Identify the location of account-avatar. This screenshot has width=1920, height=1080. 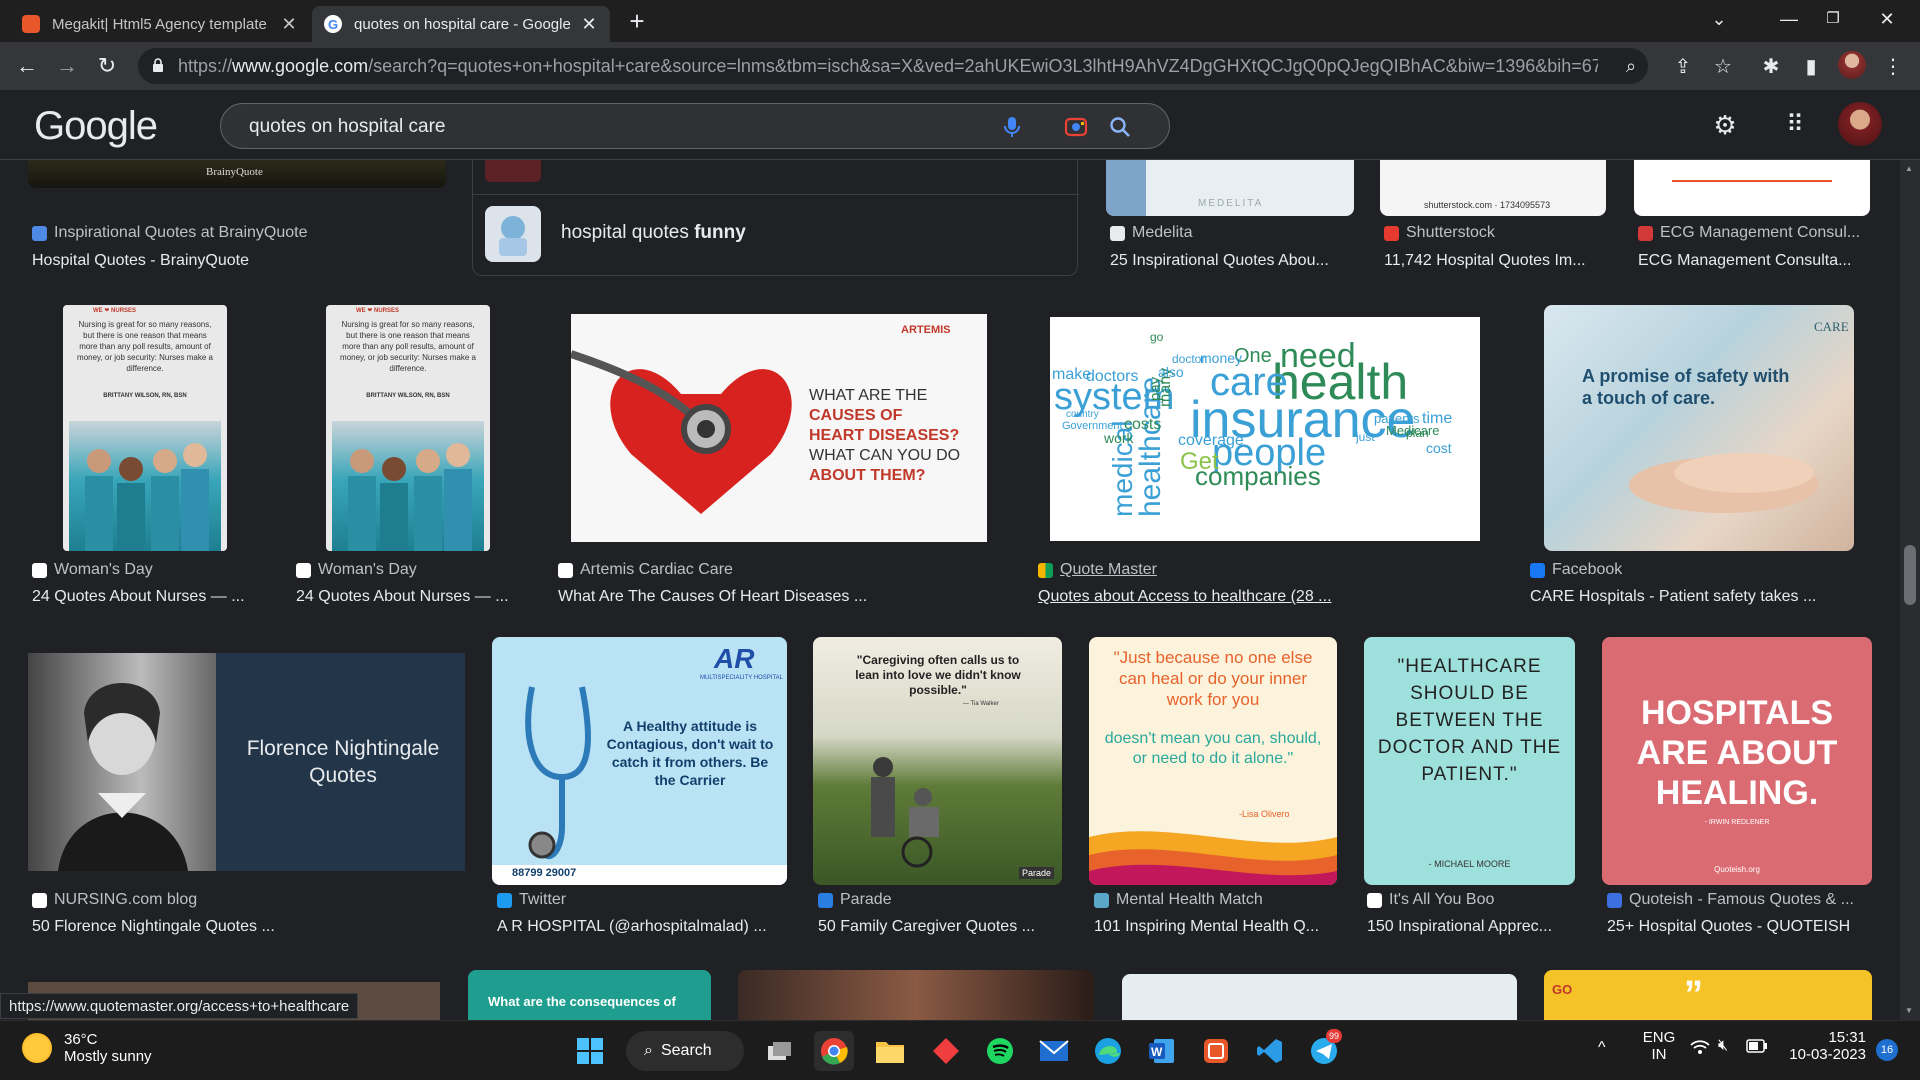
(1860, 124).